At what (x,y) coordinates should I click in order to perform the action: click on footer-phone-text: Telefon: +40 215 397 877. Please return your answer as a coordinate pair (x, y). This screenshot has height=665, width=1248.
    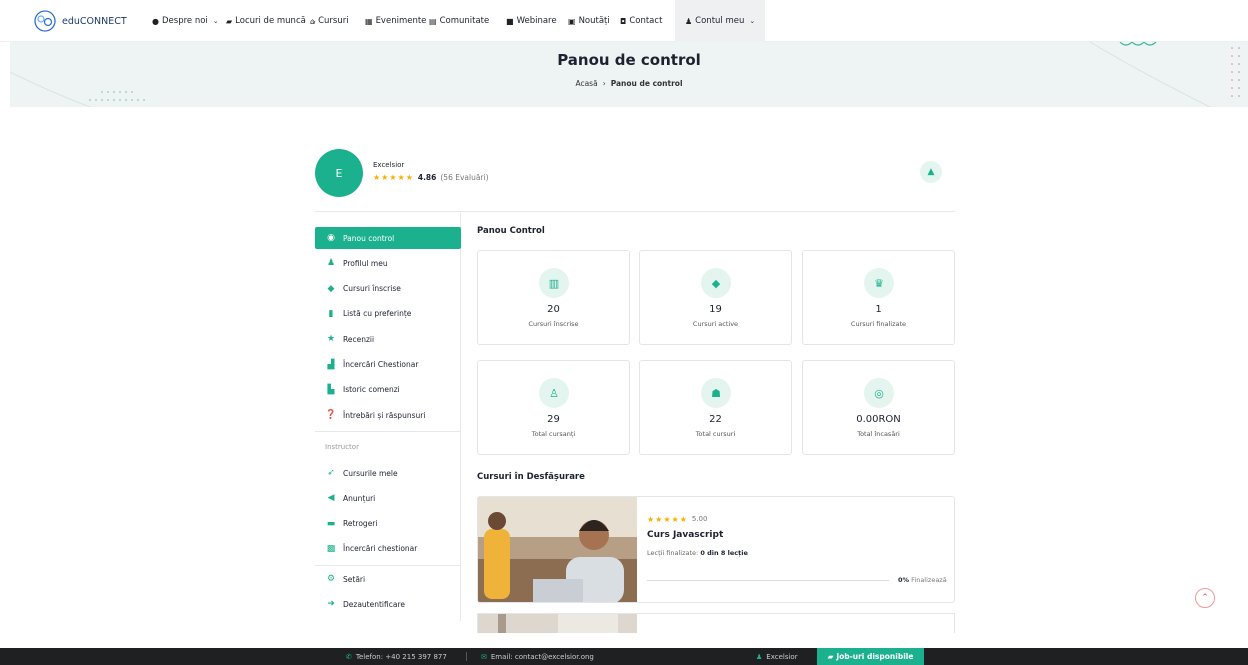
    Looking at the image, I should click on (401, 656).